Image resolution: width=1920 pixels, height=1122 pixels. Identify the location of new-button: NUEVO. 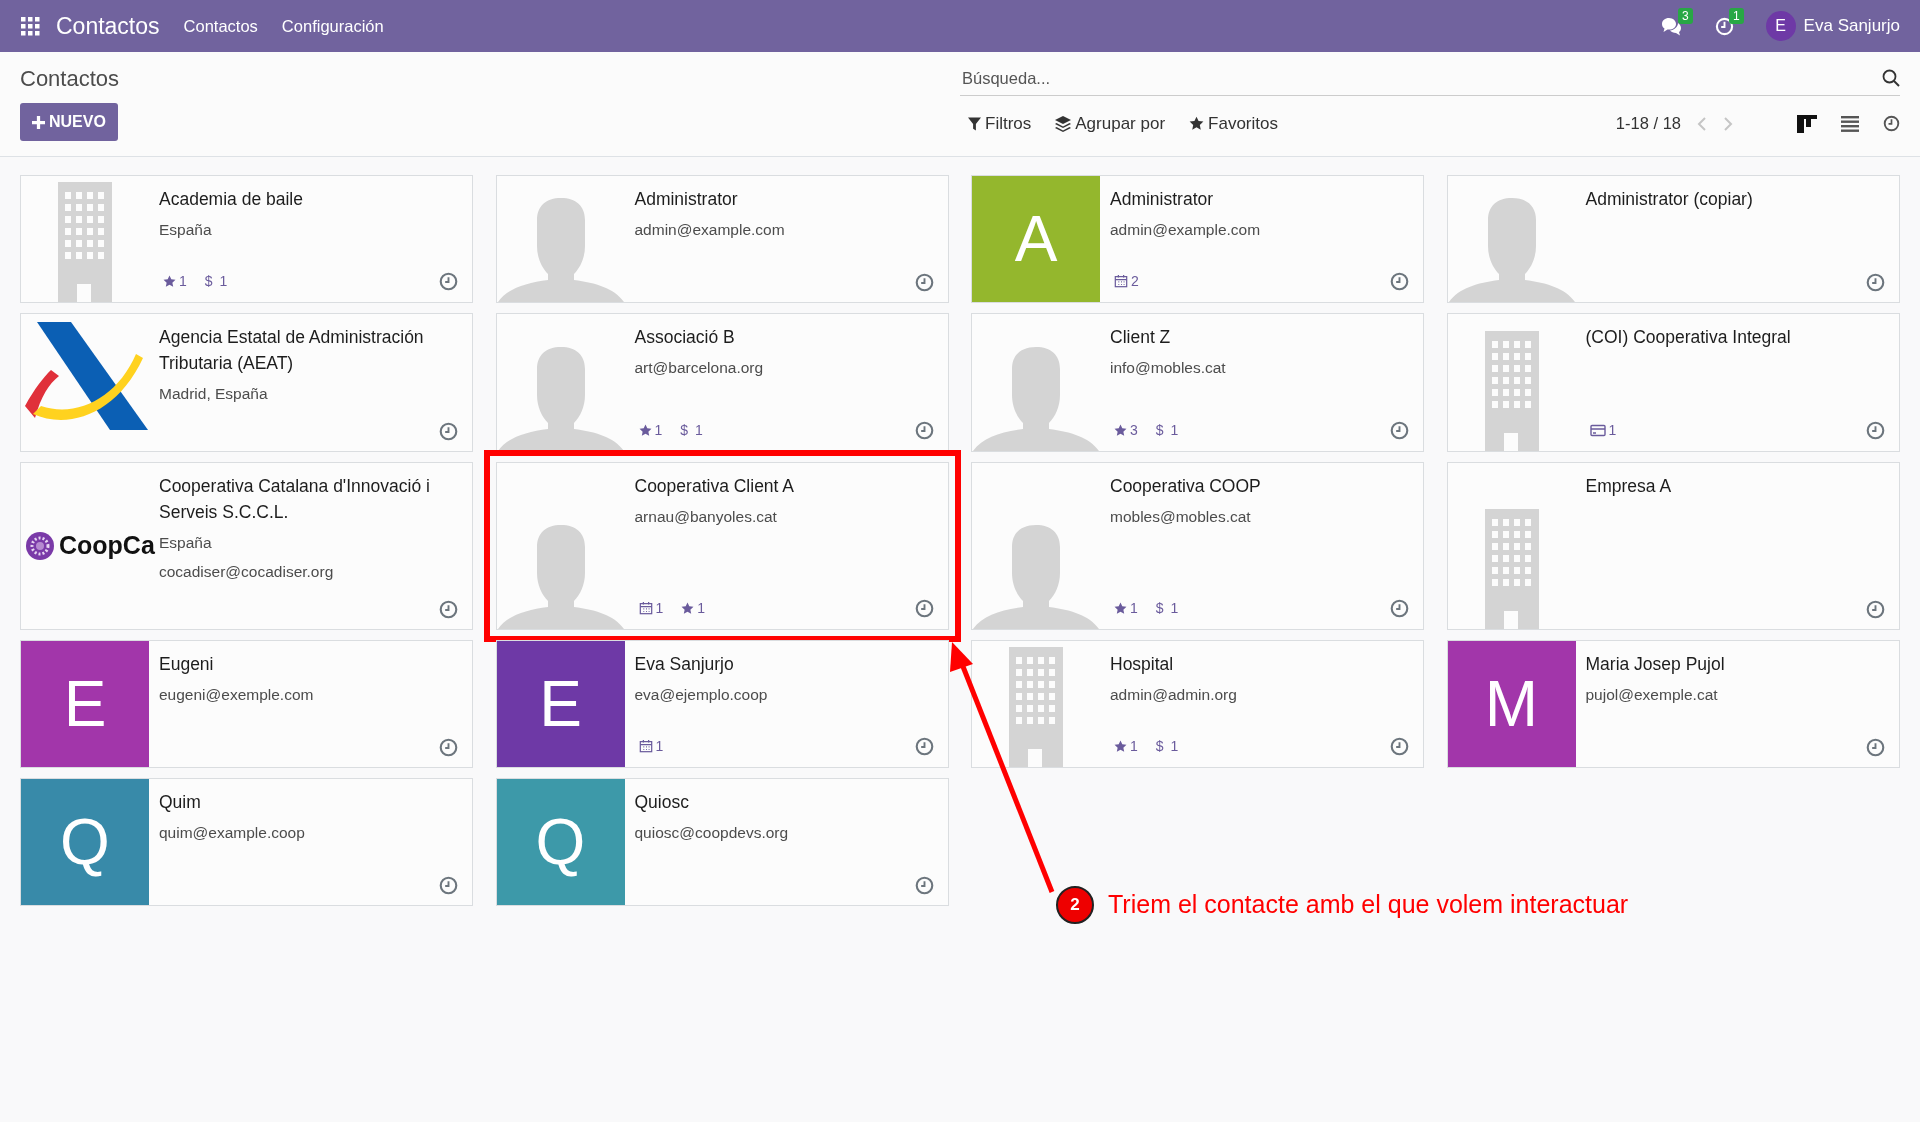
(69, 122).